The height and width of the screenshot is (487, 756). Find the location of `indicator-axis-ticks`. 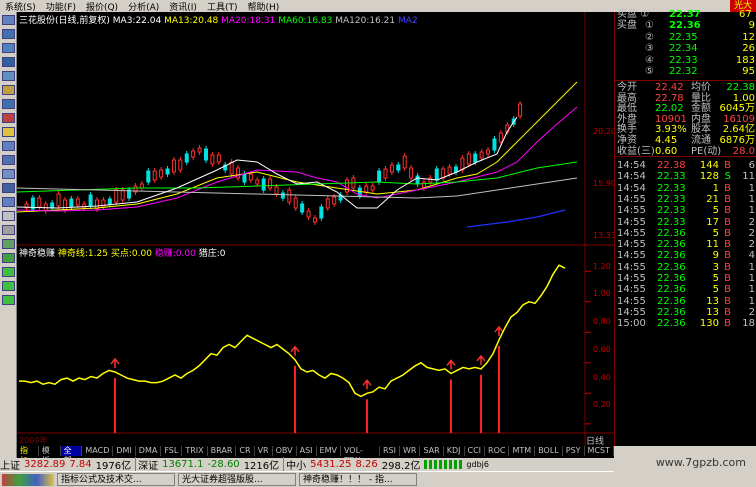

indicator-axis-ticks is located at coordinates (588, 347).